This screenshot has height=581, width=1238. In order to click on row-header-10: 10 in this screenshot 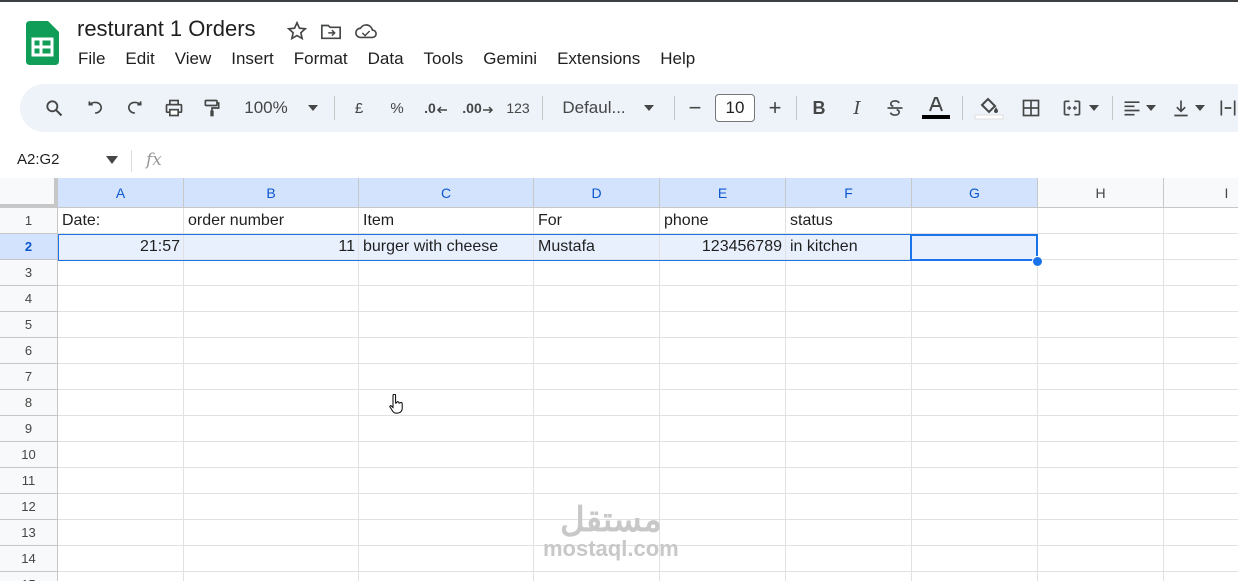, I will do `click(29, 455)`.